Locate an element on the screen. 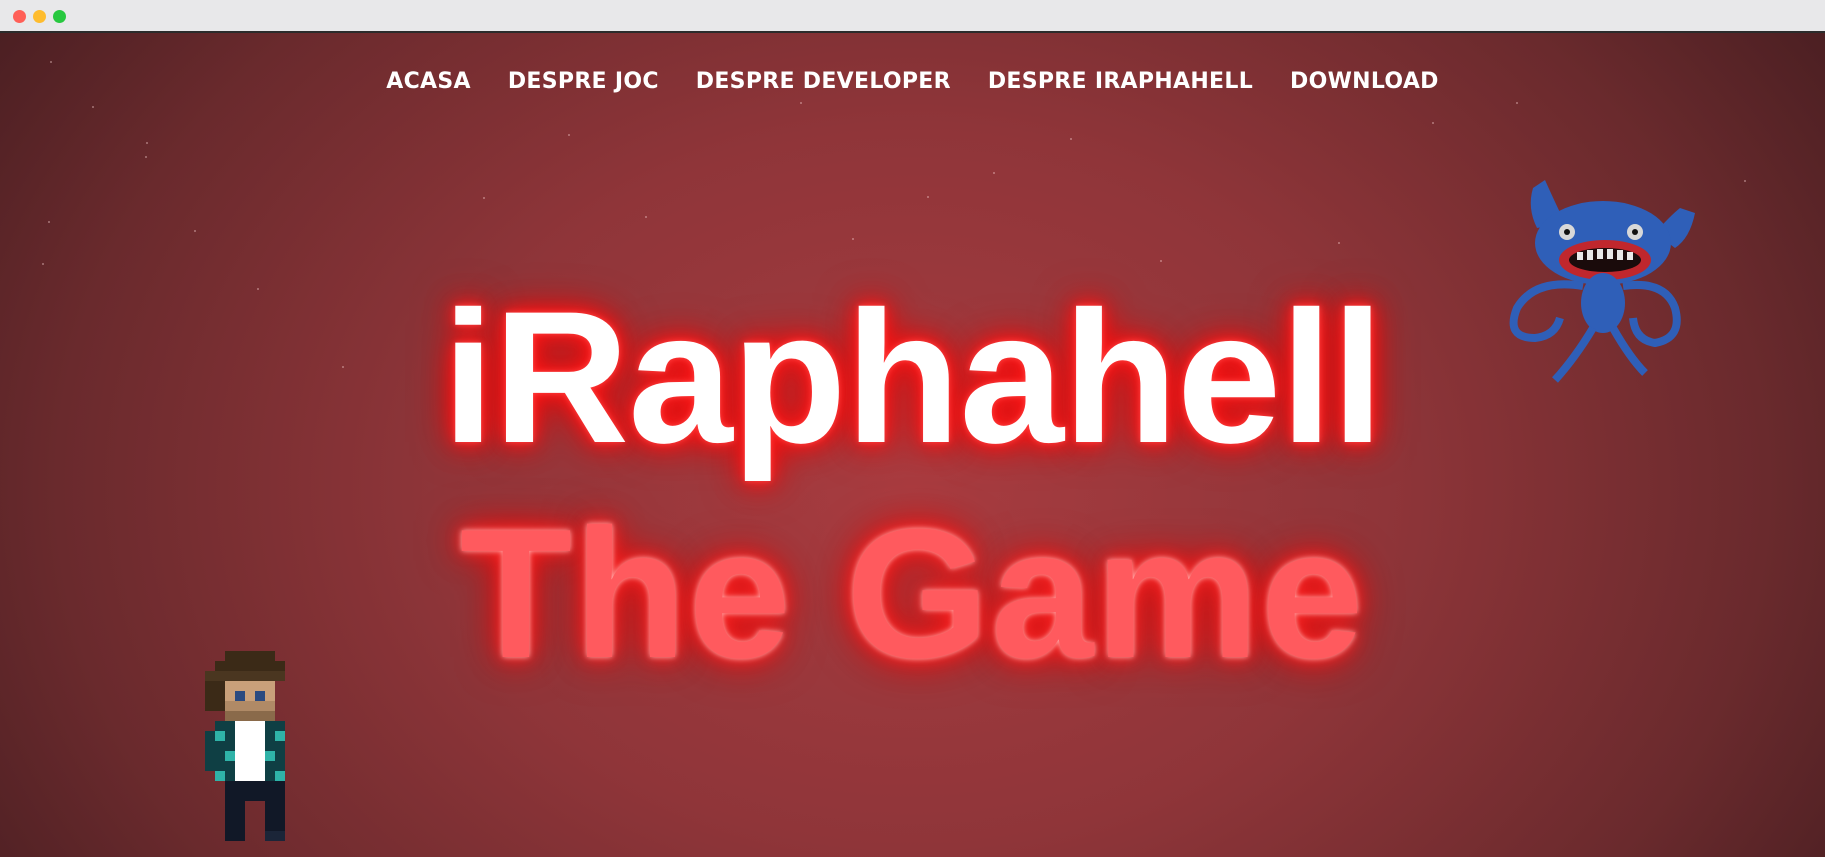 The image size is (1825, 857). nav-link-despre-iraphahell: DESPRE IRAPHAHELL is located at coordinates (1120, 81).